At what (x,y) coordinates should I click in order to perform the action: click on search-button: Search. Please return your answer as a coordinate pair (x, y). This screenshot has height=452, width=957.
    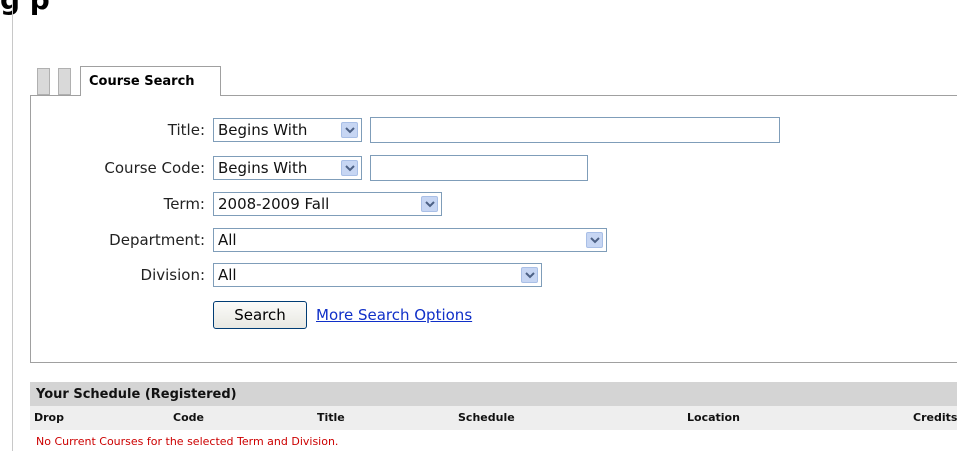
    Looking at the image, I should click on (260, 315).